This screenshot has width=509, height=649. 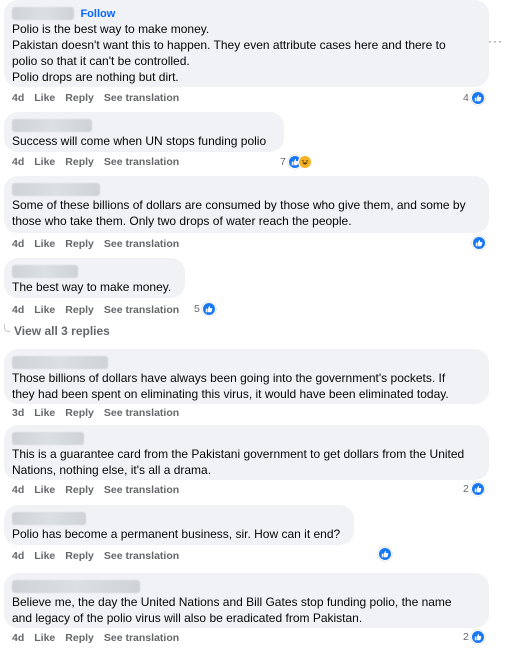 I want to click on more-options-icon: ···, so click(x=495, y=41).